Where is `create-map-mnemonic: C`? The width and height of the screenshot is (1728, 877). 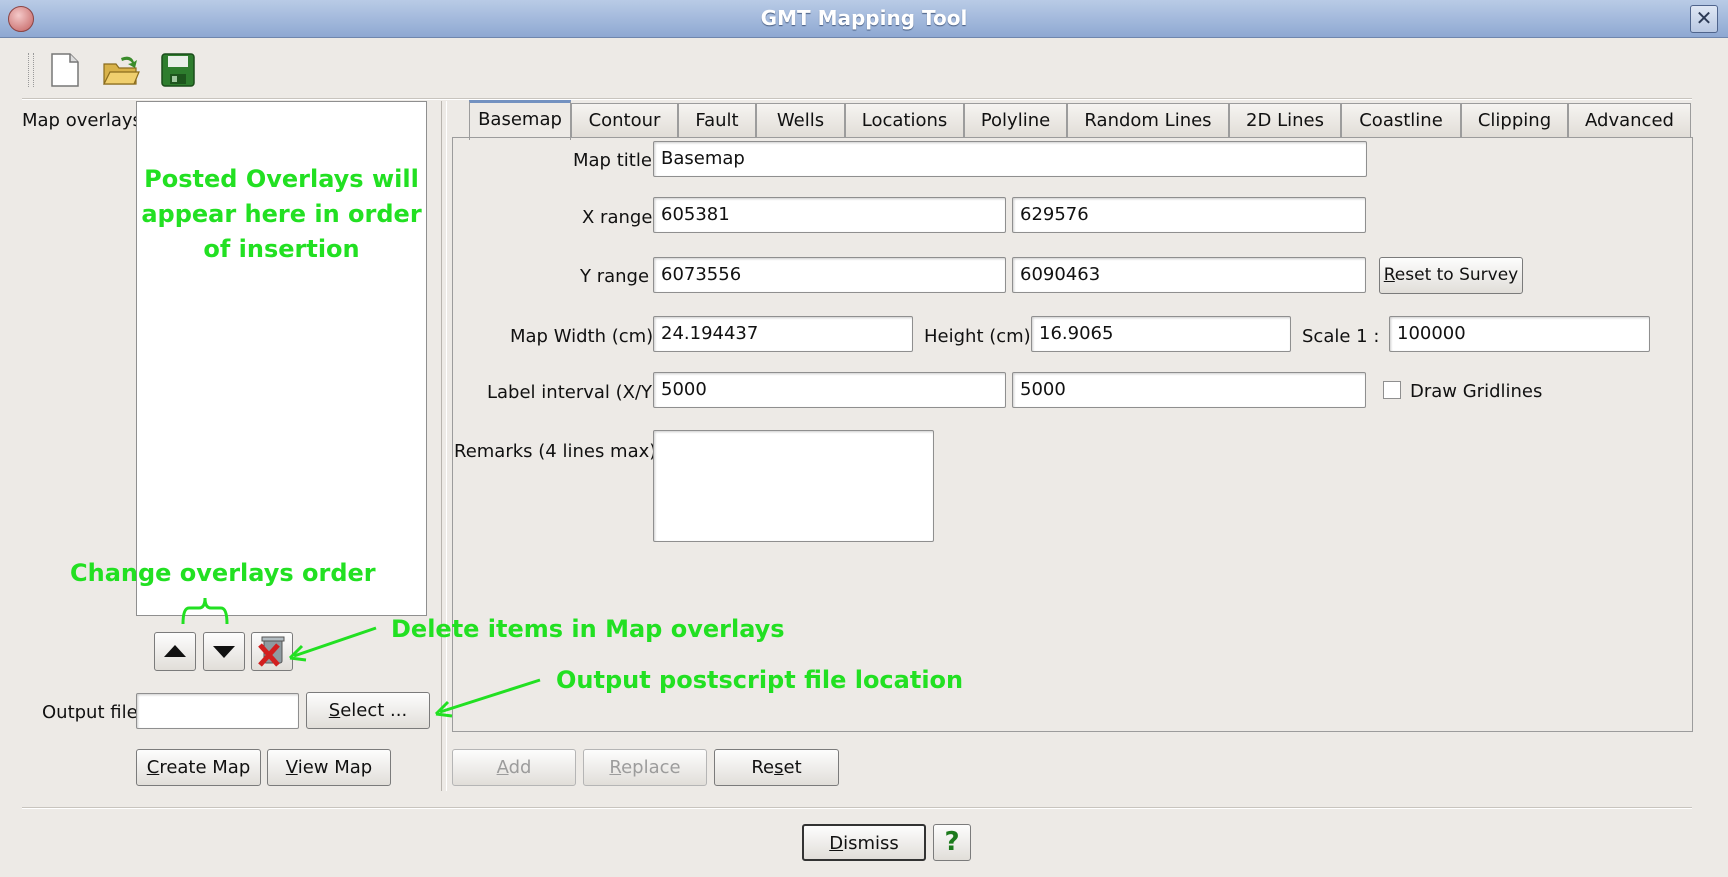
create-map-mnemonic: C is located at coordinates (153, 767).